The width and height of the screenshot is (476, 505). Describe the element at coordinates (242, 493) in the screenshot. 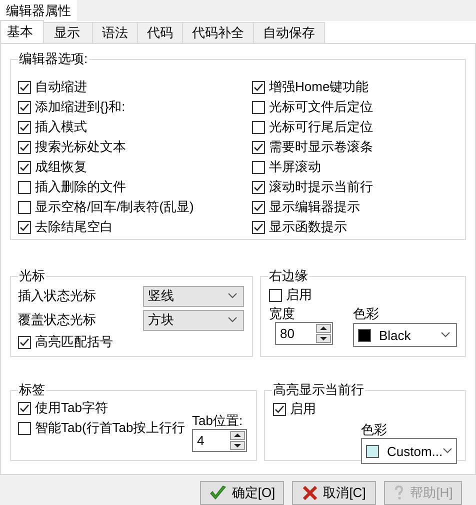

I see `dialog-button: 确定[O]` at that location.